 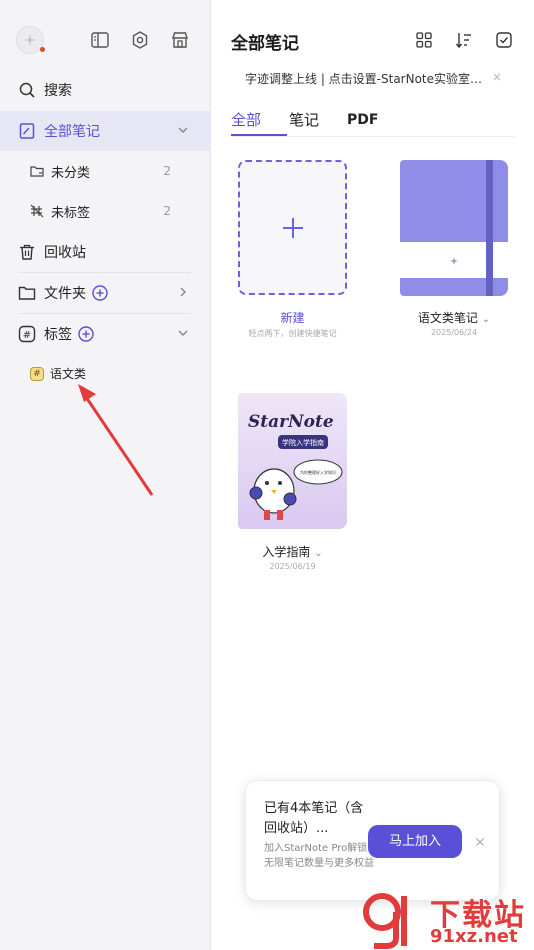 I want to click on search-icon, so click(x=27, y=90).